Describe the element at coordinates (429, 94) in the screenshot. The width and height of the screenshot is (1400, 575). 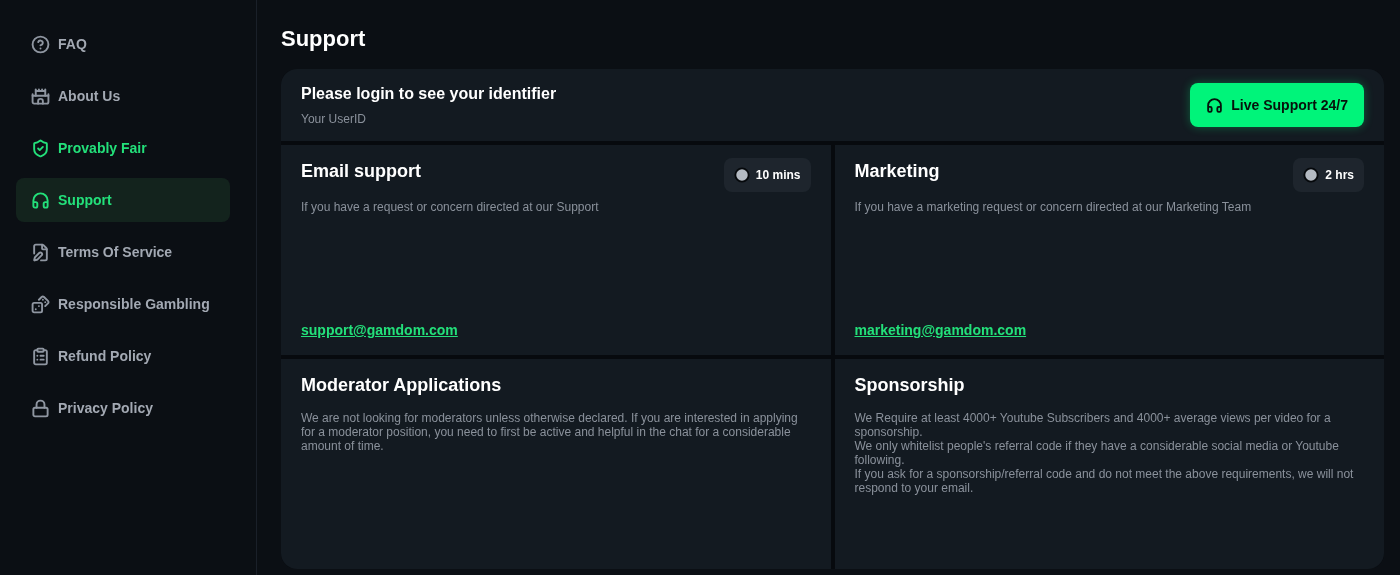
I see `identifier-title: Please login to see your identifier` at that location.